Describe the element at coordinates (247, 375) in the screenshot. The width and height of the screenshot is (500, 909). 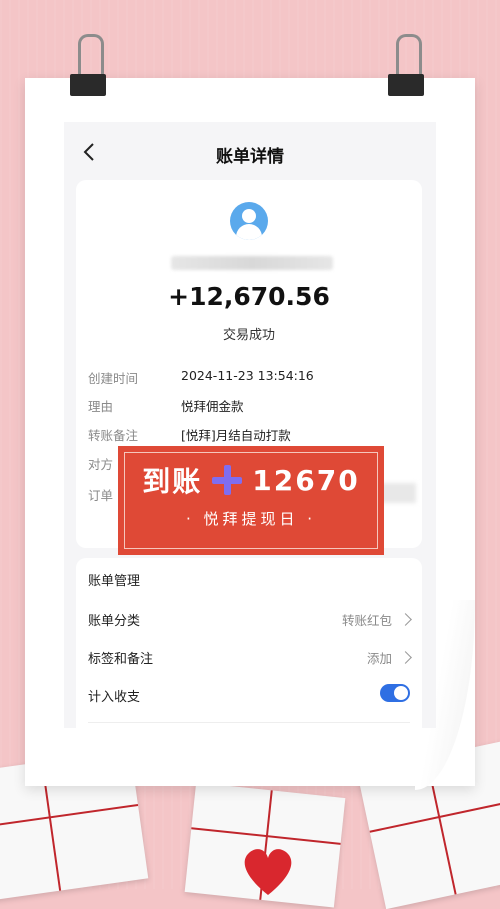
I see `detail-value: 2024-11-23 13:54:16` at that location.